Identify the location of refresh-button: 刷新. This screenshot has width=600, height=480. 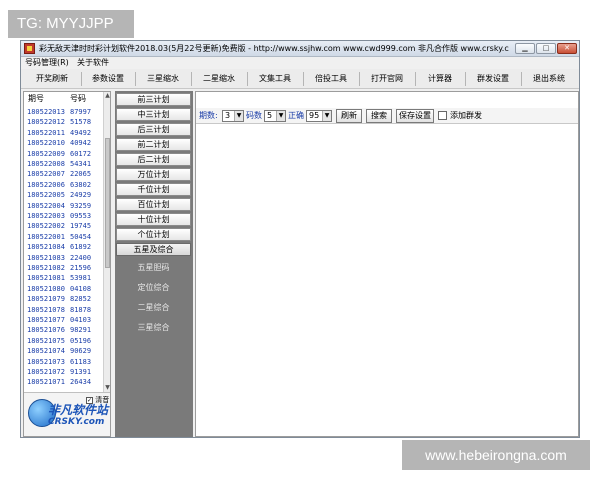
(349, 116).